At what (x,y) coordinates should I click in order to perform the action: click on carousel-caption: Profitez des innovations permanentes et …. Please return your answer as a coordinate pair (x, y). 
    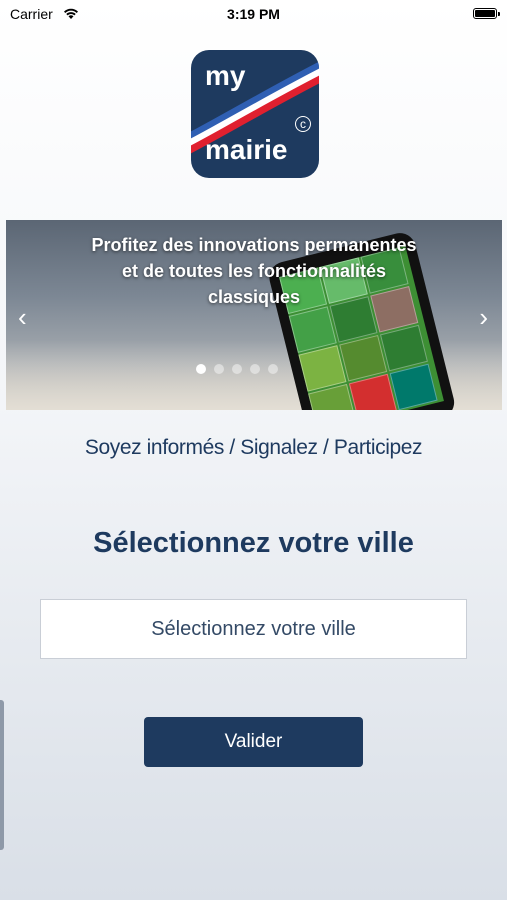
    Looking at the image, I should click on (254, 271).